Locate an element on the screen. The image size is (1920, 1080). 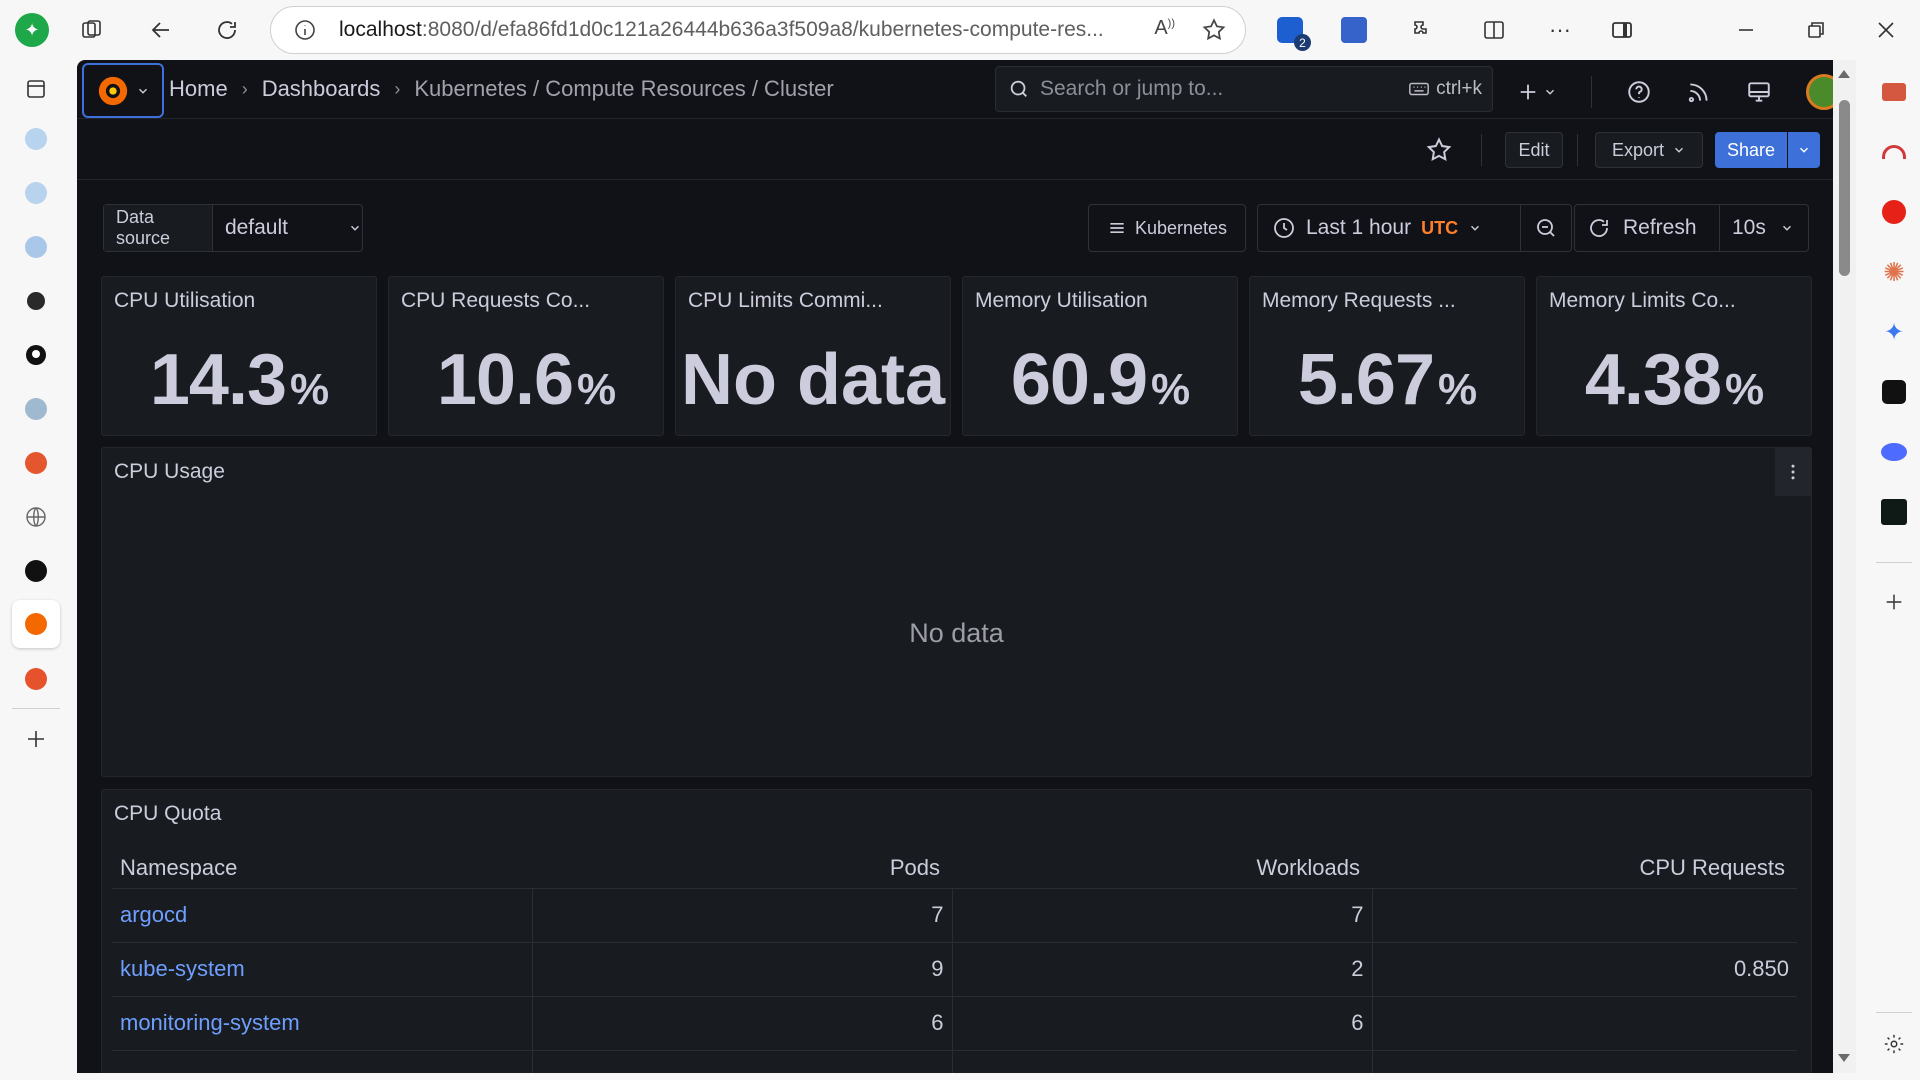
namespace-link: kube-system is located at coordinates (322, 969).